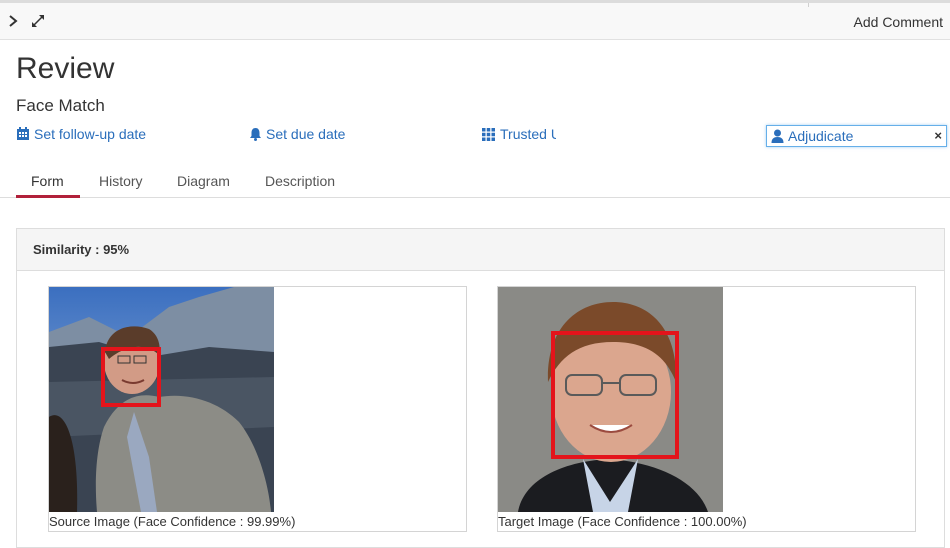 Image resolution: width=950 pixels, height=548 pixels. What do you see at coordinates (475, 20) in the screenshot?
I see `top-toolbar: Add Comment` at bounding box center [475, 20].